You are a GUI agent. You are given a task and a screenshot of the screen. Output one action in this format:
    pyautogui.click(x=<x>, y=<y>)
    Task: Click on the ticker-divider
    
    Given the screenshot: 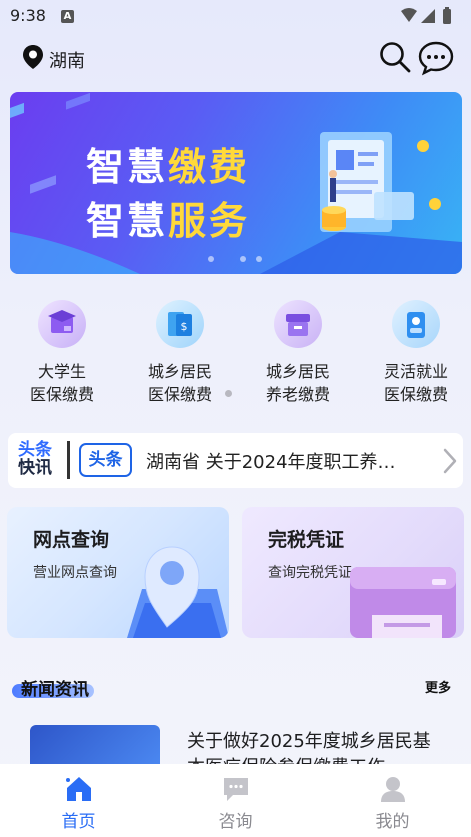 What is the action you would take?
    pyautogui.click(x=68, y=460)
    